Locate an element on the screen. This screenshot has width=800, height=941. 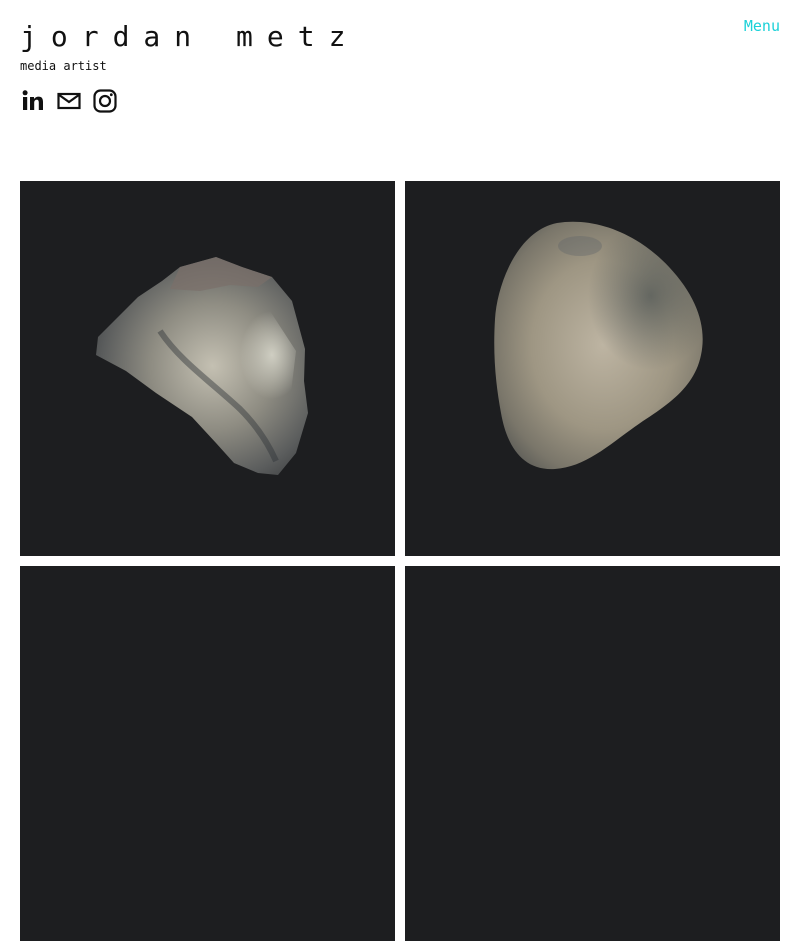
site-title: jordan metz is located at coordinates (189, 37).